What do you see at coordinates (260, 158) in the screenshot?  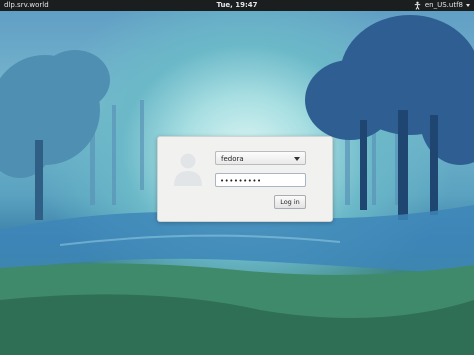 I see `user-select: fedora` at bounding box center [260, 158].